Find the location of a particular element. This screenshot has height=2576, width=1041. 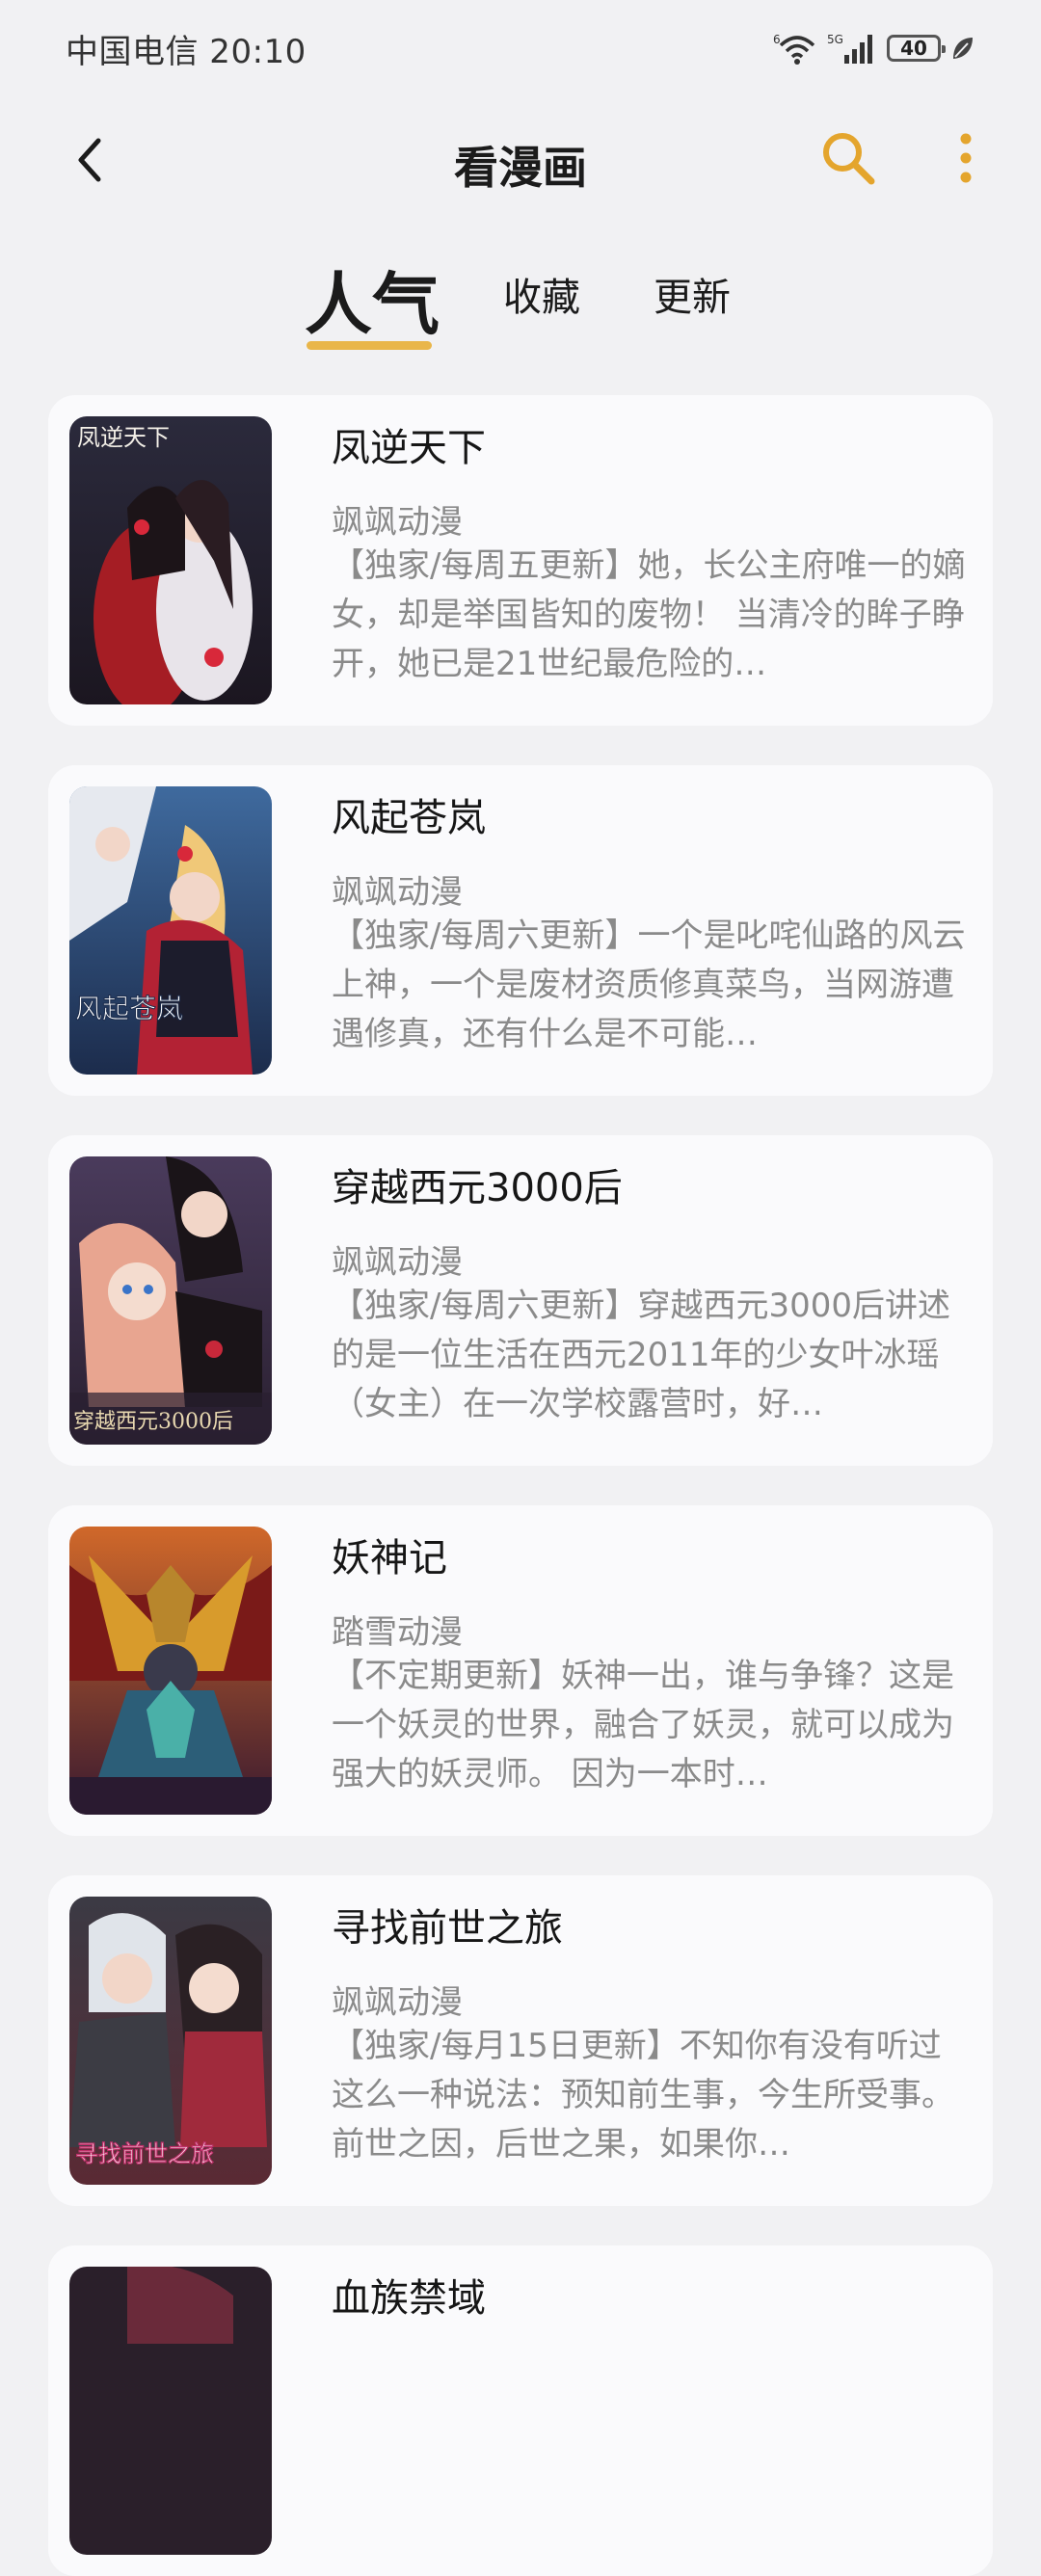

page-title: 看漫画 is located at coordinates (520, 168).